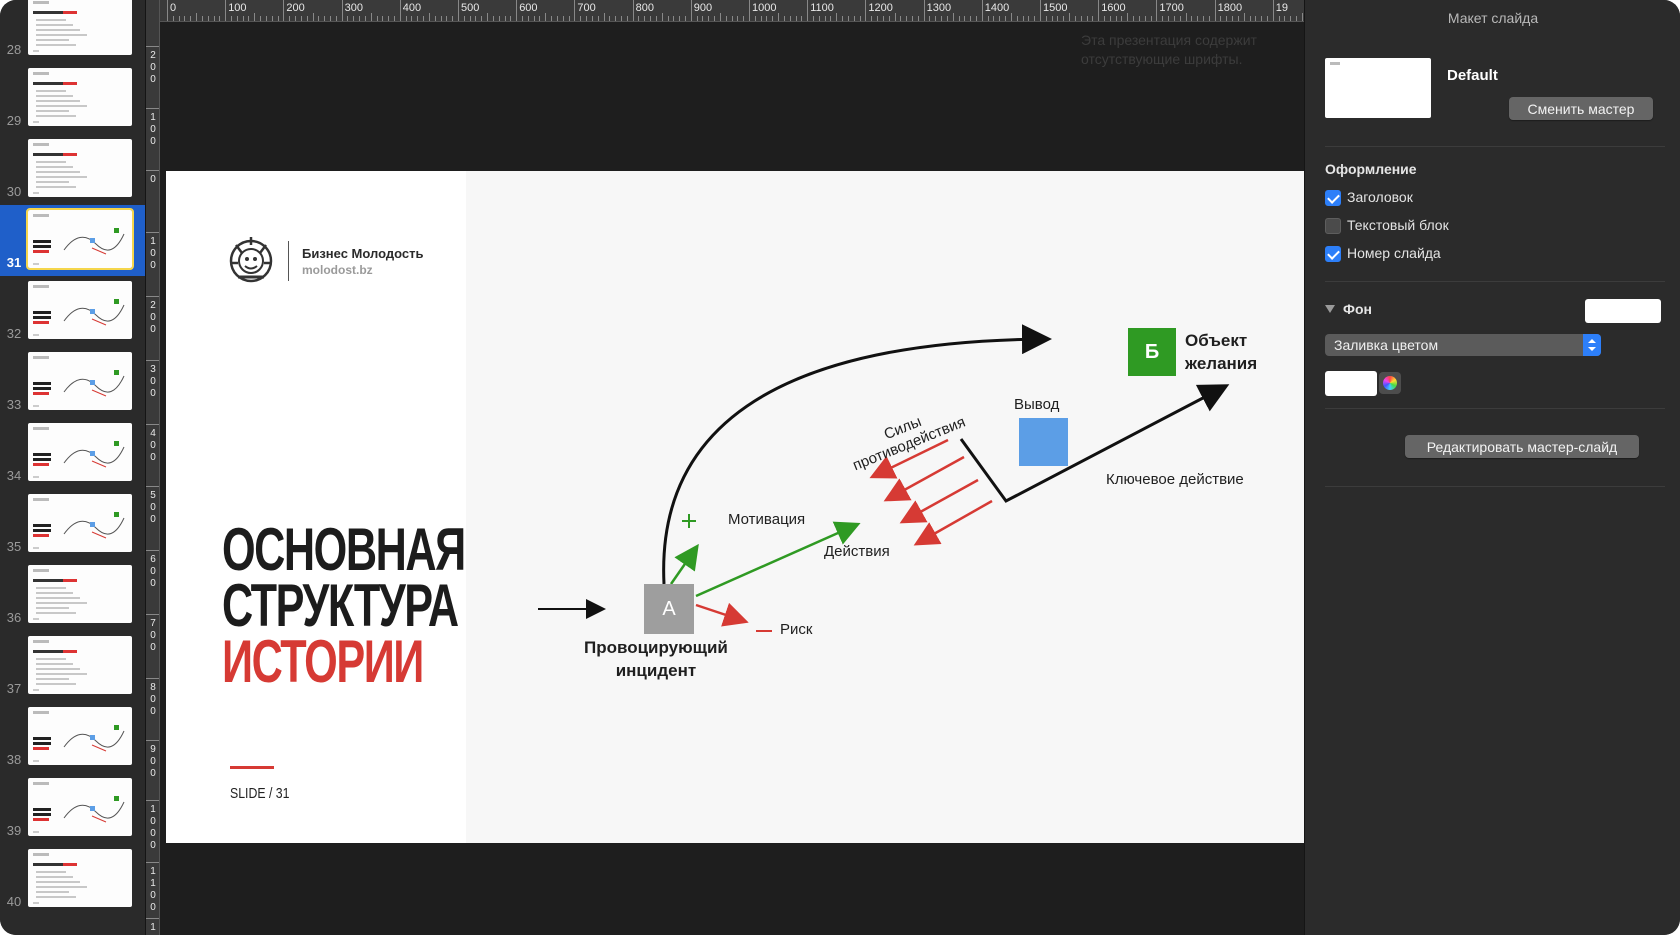  I want to click on object-label: Объект желания, so click(1221, 352).